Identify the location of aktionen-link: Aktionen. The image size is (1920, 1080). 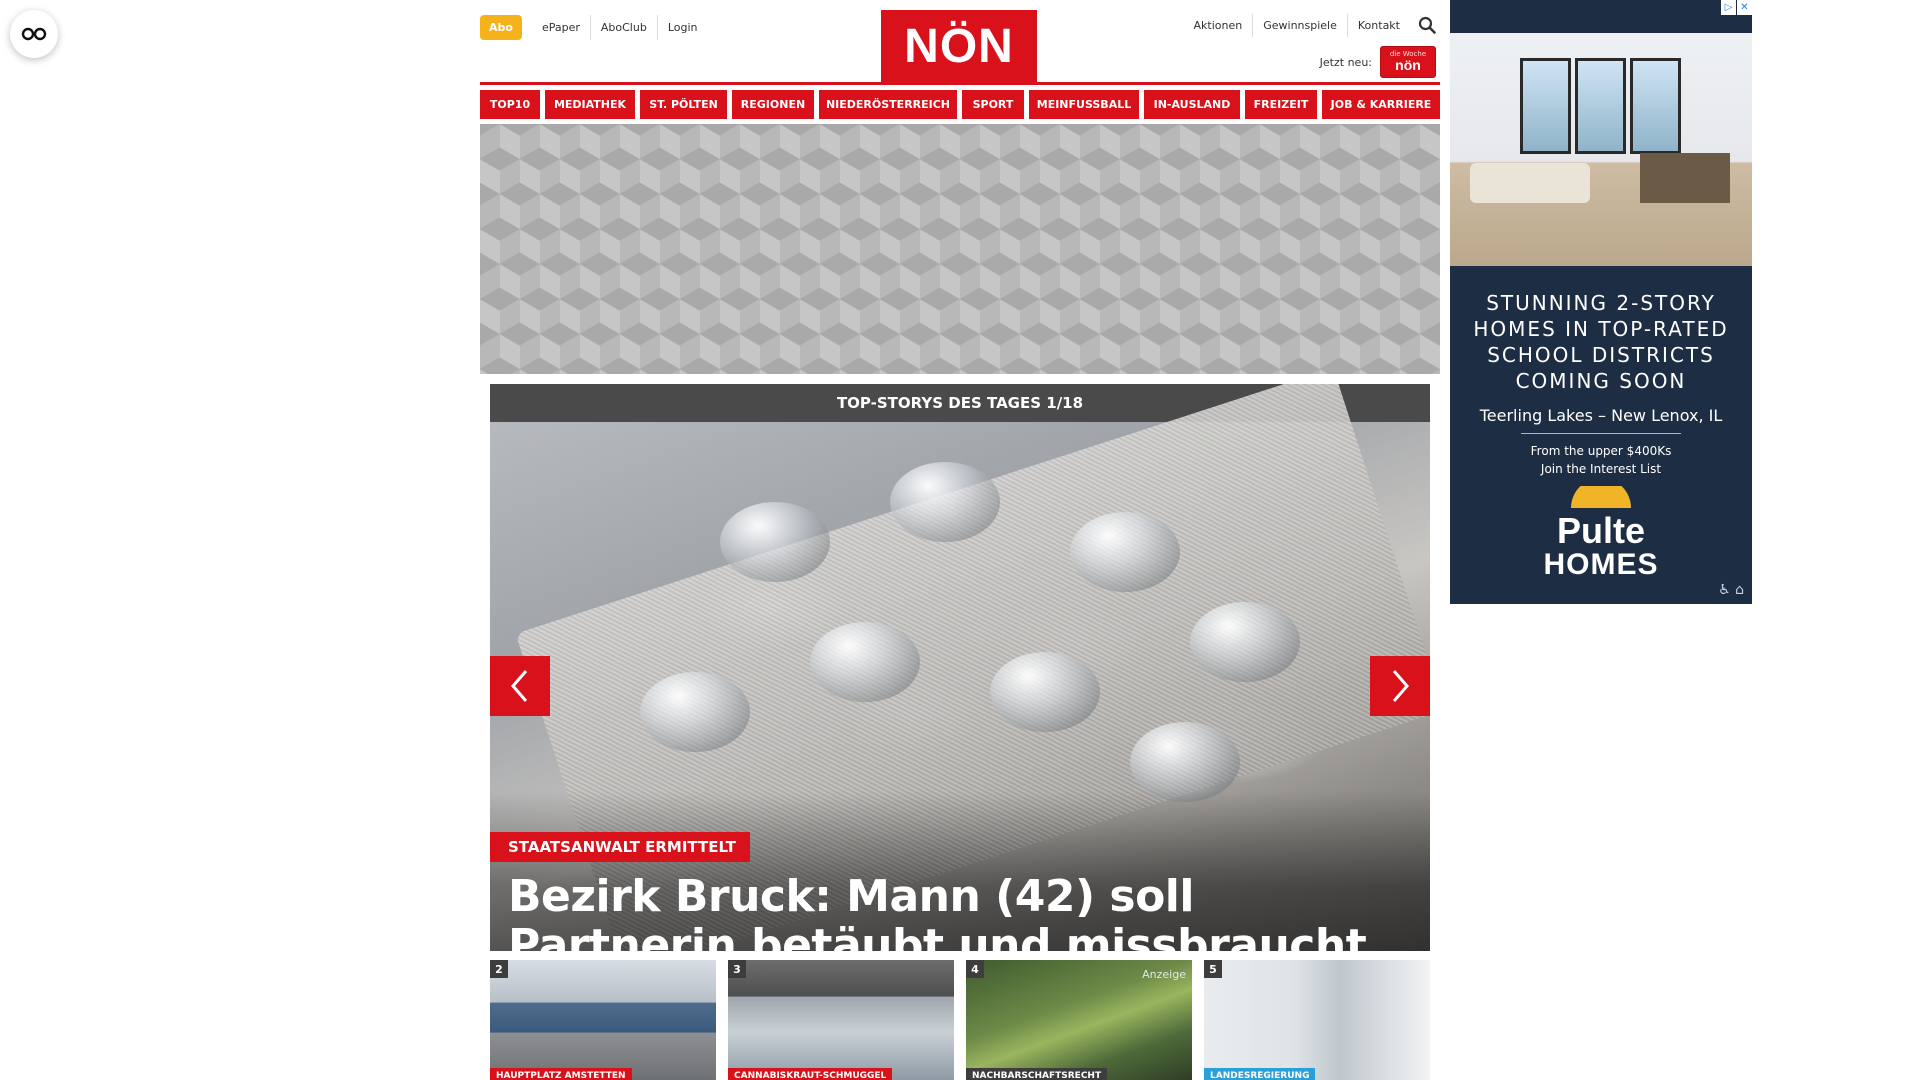
(1218, 25).